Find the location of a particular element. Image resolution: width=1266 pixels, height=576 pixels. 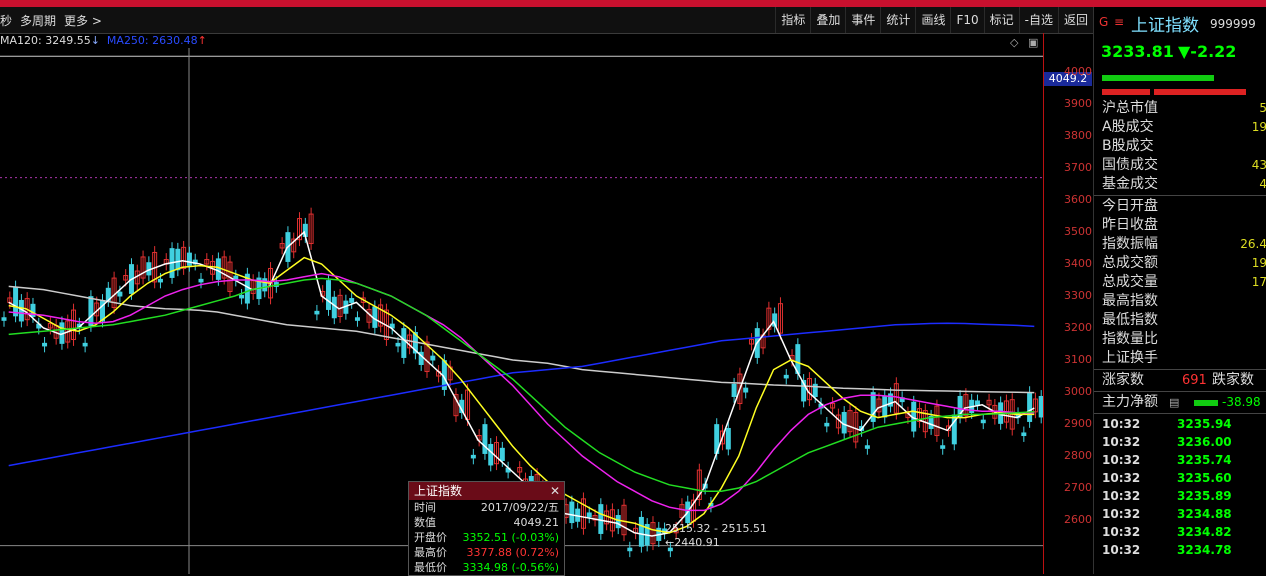

tick-price: 3235.60 is located at coordinates (1204, 478).